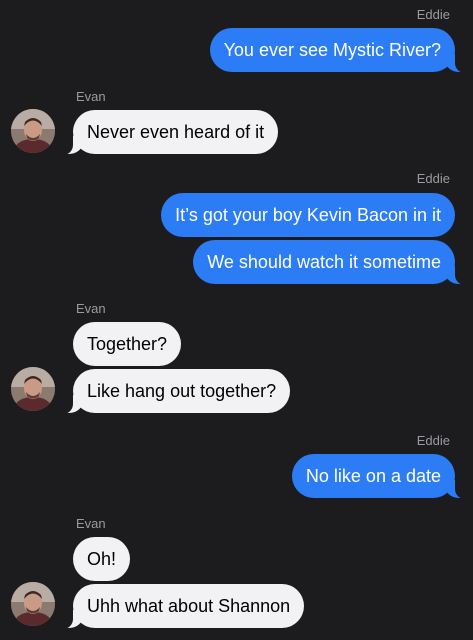  What do you see at coordinates (324, 262) in the screenshot?
I see `message-text: We should watch it sometime` at bounding box center [324, 262].